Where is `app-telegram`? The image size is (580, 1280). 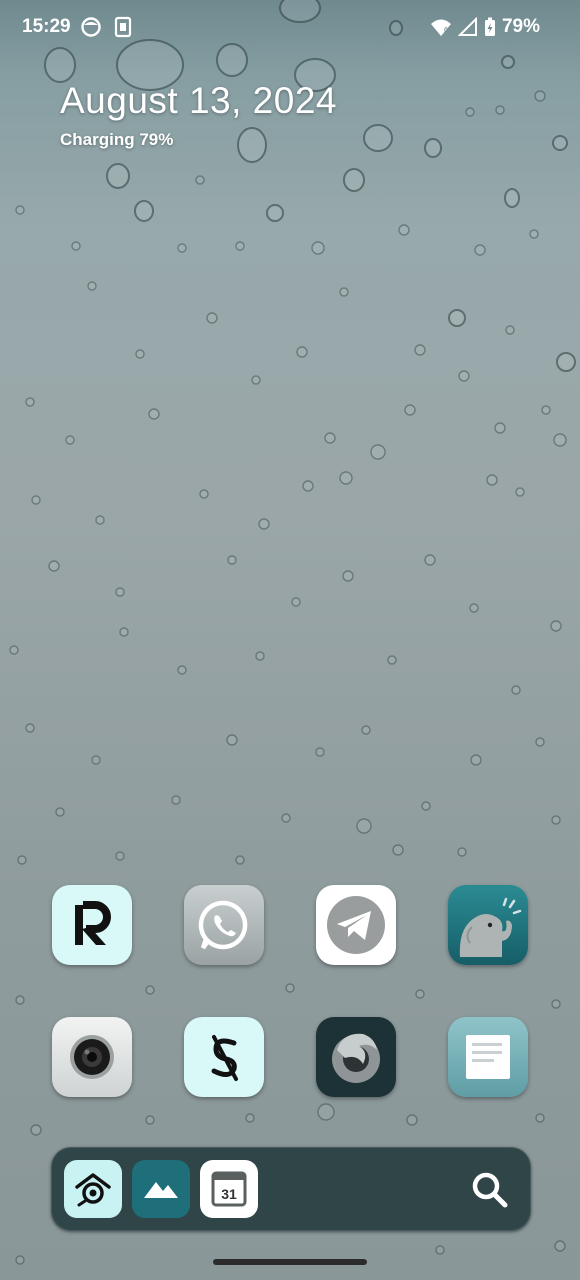 app-telegram is located at coordinates (356, 925).